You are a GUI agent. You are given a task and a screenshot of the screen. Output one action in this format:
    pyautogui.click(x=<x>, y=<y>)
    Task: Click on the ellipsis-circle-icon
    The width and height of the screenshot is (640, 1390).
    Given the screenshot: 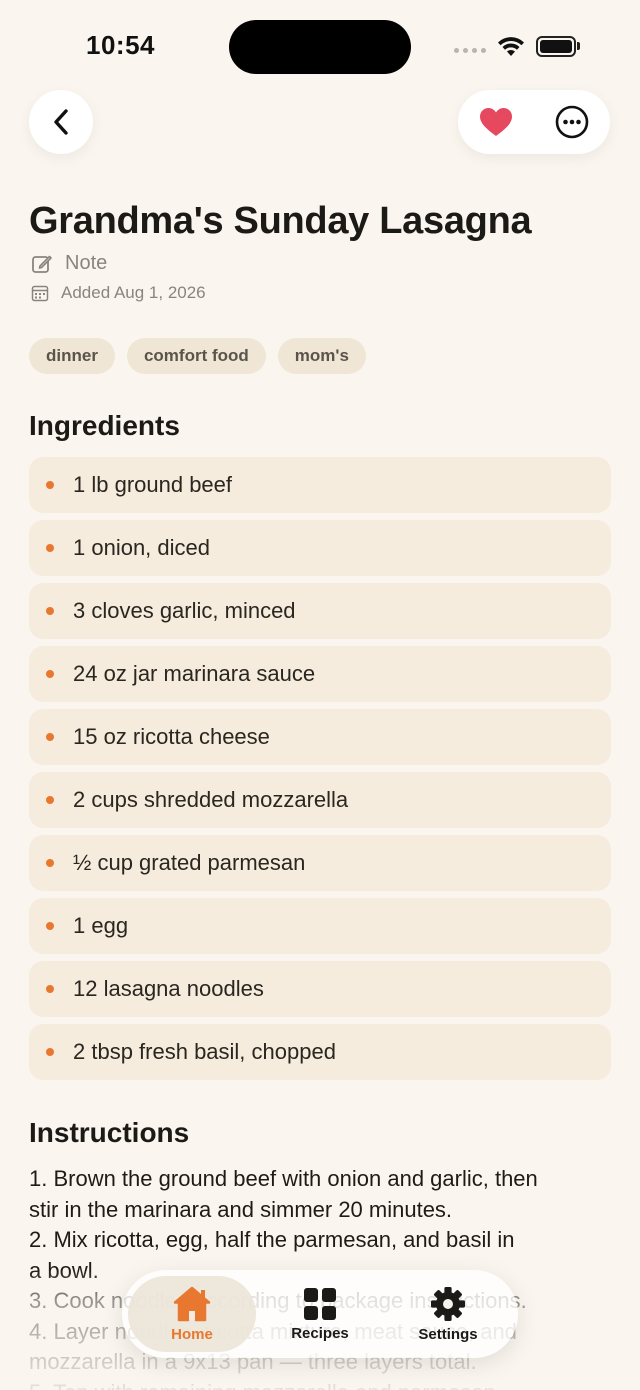 What is the action you would take?
    pyautogui.click(x=572, y=122)
    